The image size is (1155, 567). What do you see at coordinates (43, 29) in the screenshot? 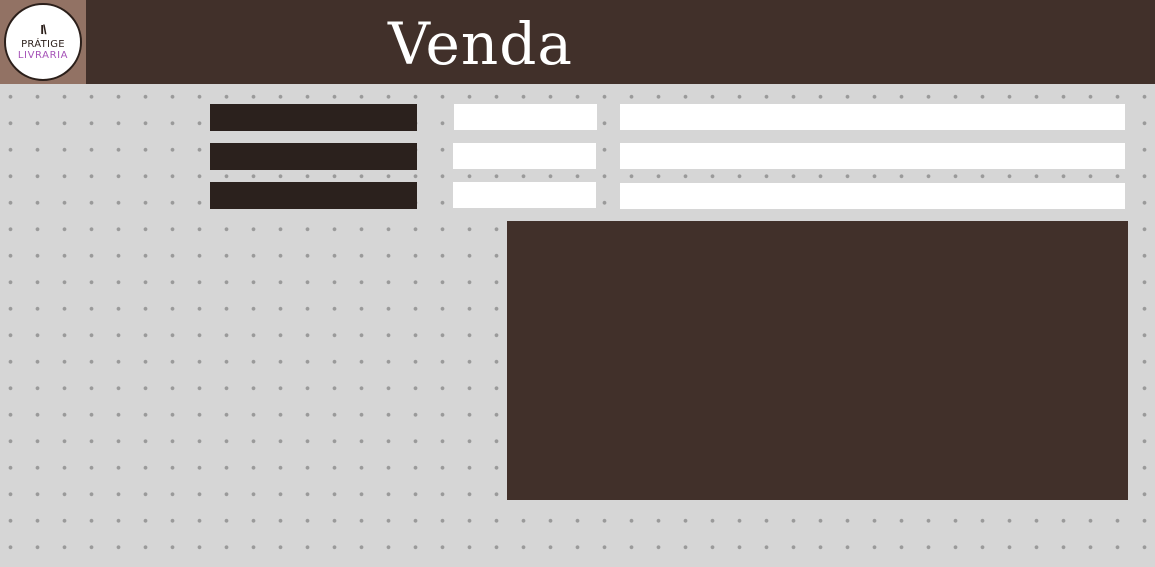
I see `books-icon: I\` at bounding box center [43, 29].